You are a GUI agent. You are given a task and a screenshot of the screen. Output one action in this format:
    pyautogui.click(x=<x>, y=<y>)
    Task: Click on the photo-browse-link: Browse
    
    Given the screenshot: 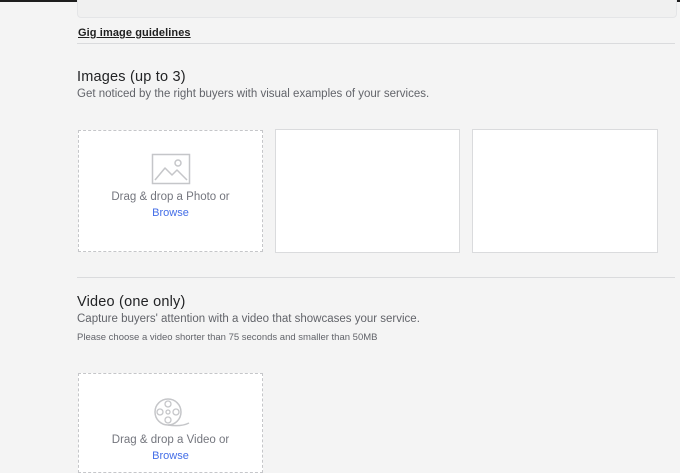 What is the action you would take?
    pyautogui.click(x=170, y=213)
    